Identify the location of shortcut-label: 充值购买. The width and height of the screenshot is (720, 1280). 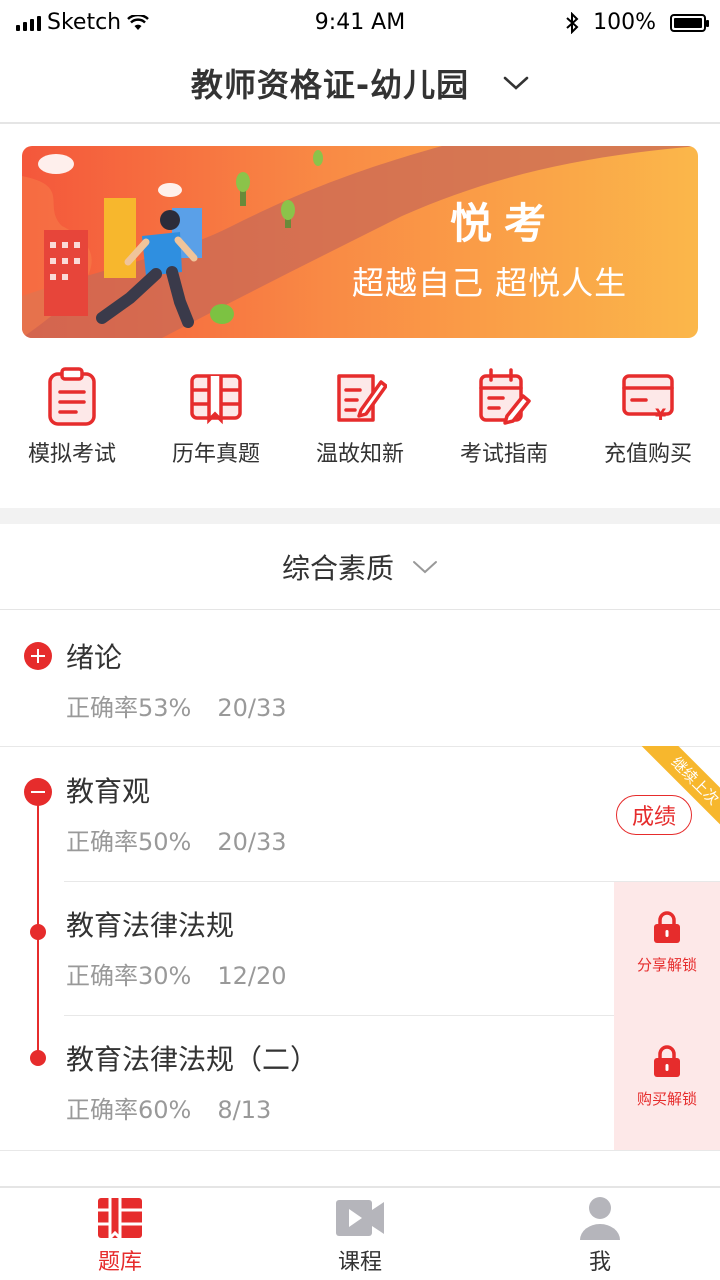
(647, 454).